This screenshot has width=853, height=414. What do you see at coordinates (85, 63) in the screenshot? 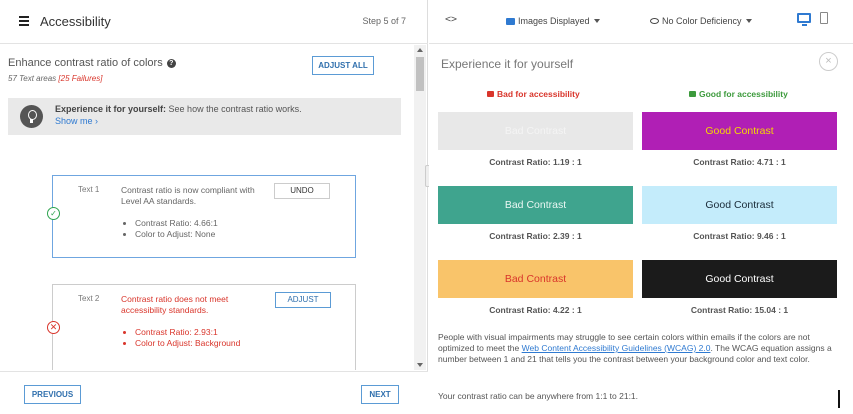
I see `section-title-text: Enhance contrast ratio of colors` at bounding box center [85, 63].